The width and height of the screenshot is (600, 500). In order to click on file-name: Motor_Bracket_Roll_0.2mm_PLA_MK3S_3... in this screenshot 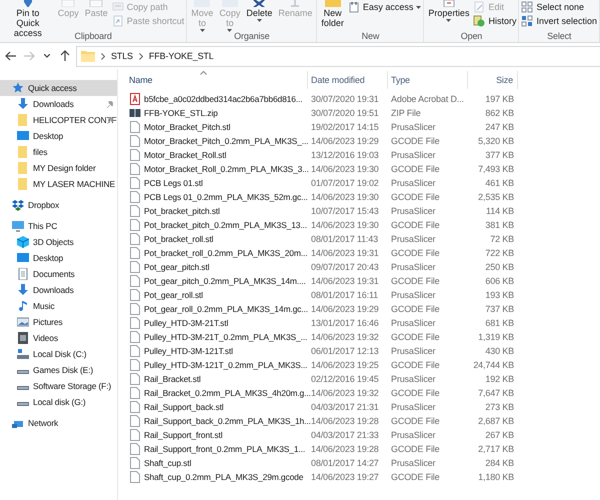, I will do `click(226, 169)`.